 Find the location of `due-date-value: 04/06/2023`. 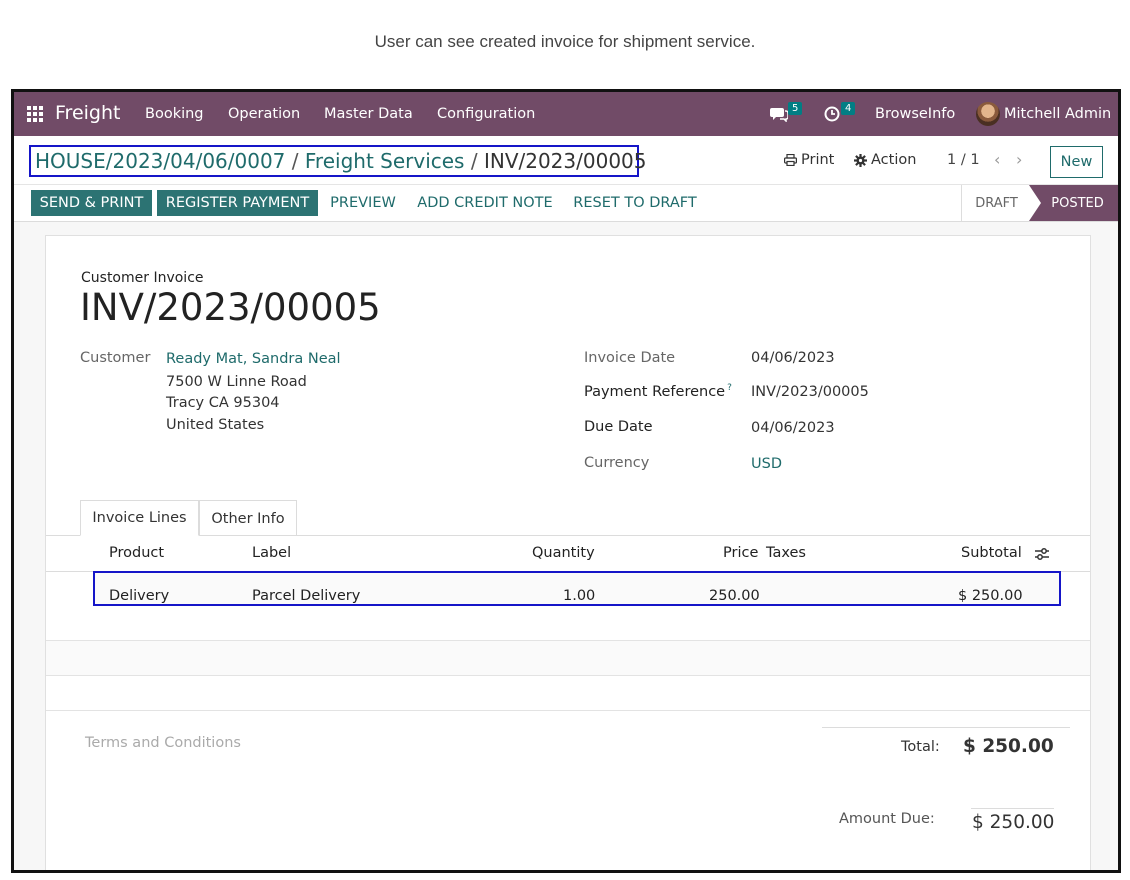

due-date-value: 04/06/2023 is located at coordinates (793, 428).